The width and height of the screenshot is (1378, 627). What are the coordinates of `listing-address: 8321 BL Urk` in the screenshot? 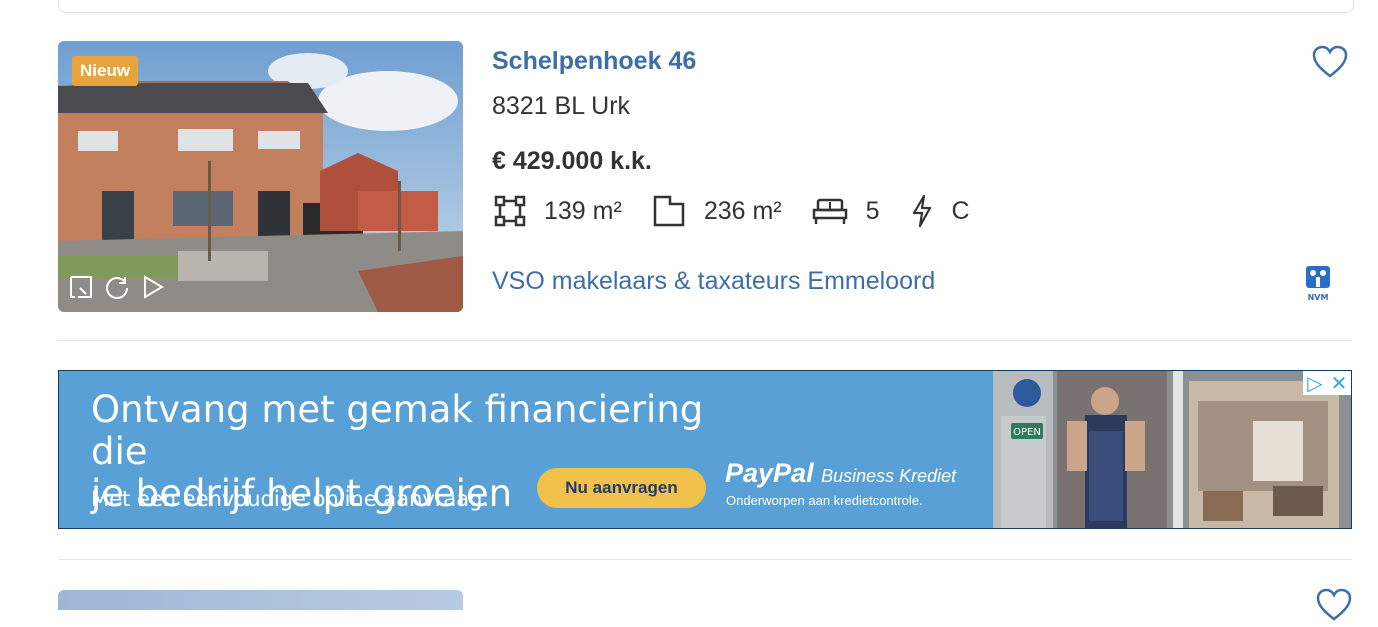 It's located at (561, 106).